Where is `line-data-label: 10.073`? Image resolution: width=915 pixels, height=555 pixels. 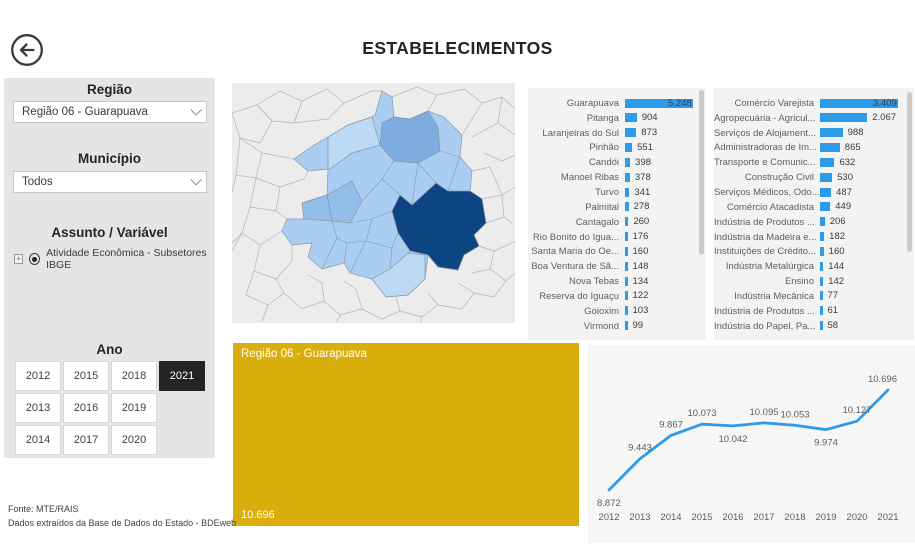 line-data-label: 10.073 is located at coordinates (701, 413).